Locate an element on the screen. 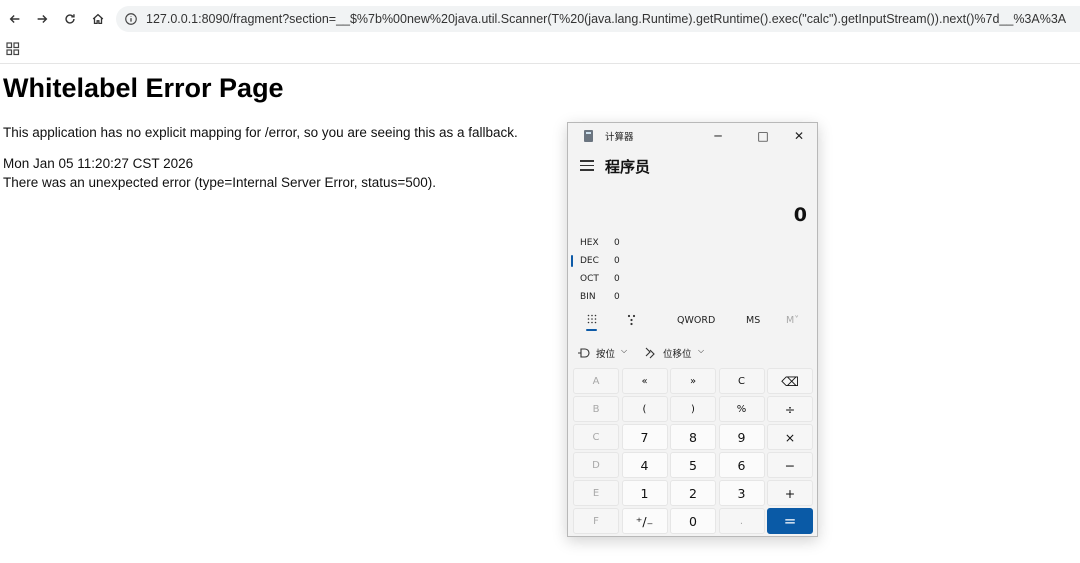 This screenshot has height=563, width=1080. key-a: A is located at coordinates (596, 381).